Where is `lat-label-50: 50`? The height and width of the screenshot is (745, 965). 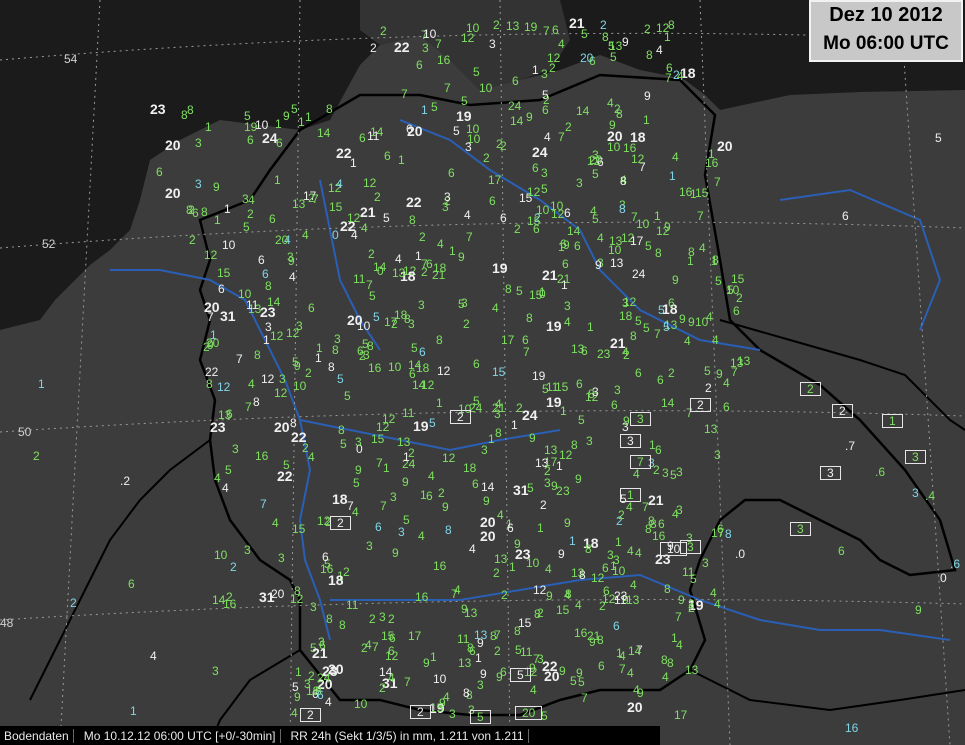 lat-label-50: 50 is located at coordinates (25, 432).